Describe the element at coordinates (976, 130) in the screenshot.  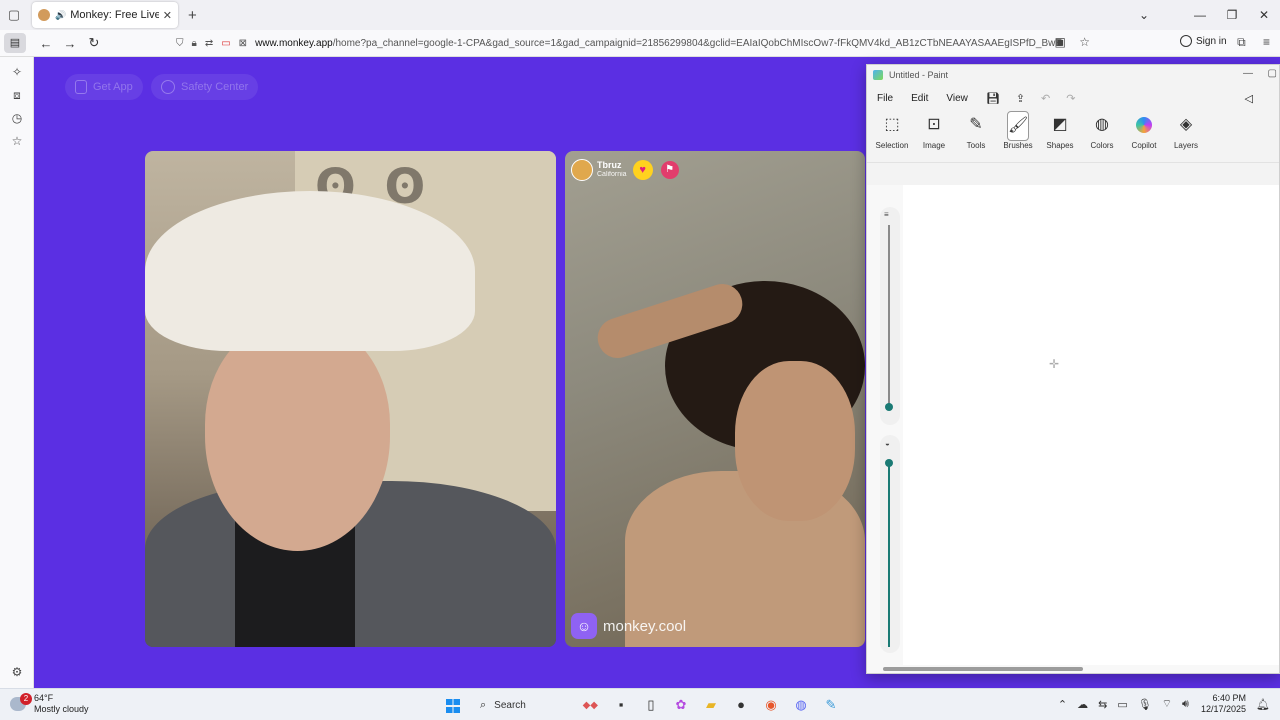
I see `ribbon-tools: ✎ Tools` at that location.